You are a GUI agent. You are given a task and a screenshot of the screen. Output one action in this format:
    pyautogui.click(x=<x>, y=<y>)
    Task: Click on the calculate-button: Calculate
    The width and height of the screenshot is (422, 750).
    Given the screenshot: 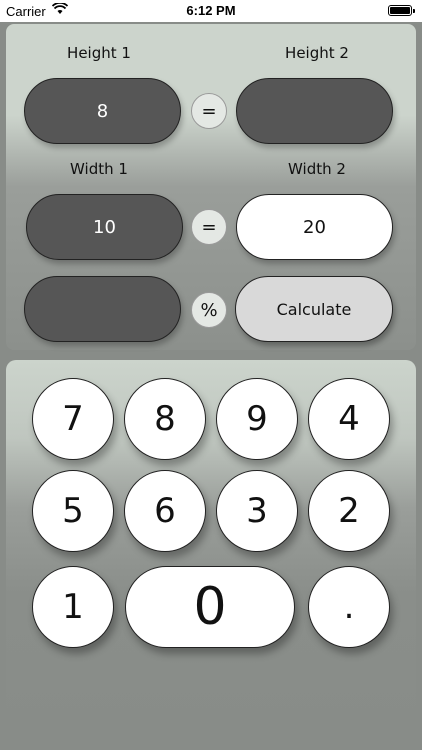 What is the action you would take?
    pyautogui.click(x=314, y=309)
    